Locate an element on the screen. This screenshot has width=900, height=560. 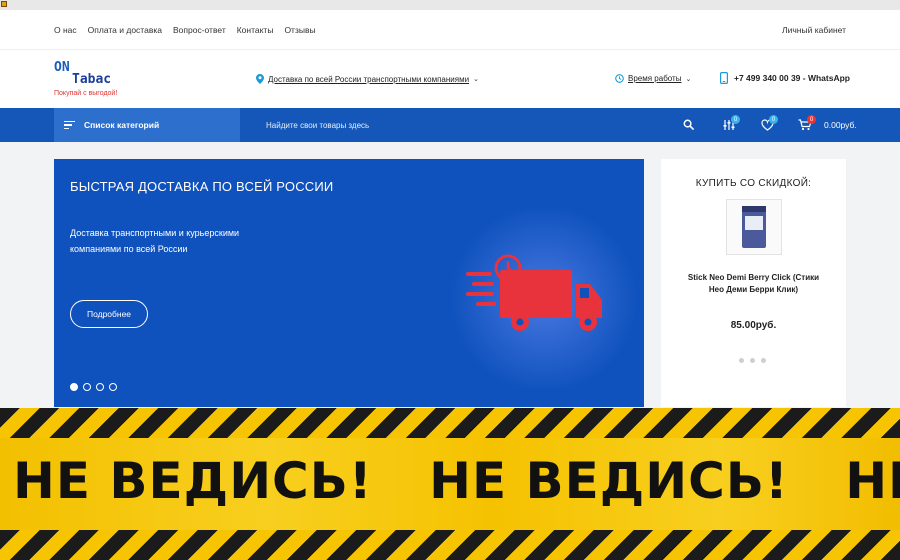
wishlist-count-badge: 0 is located at coordinates (773, 119).